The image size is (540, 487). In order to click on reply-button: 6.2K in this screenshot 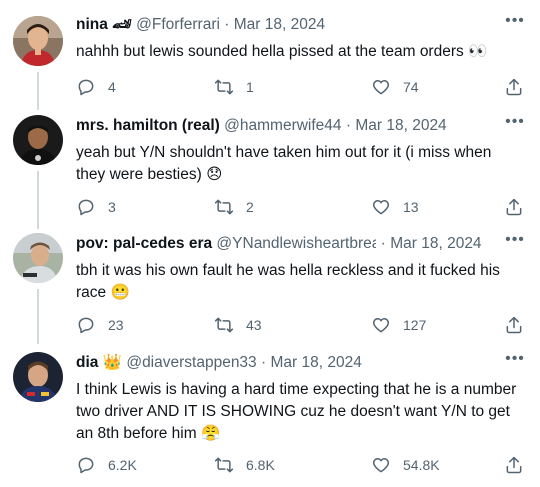, I will do `click(106, 465)`.